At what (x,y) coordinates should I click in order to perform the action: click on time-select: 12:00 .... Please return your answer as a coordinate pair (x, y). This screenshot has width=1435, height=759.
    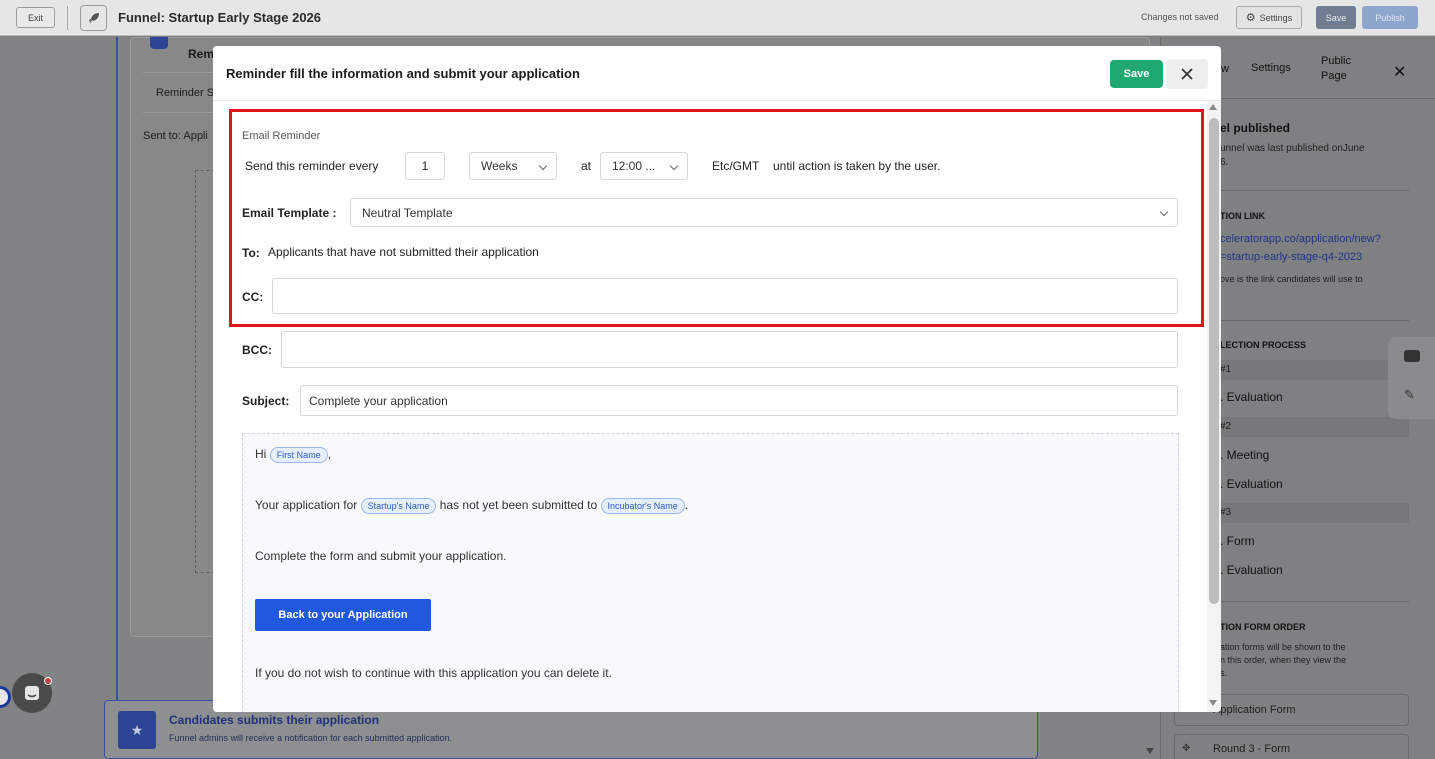
    Looking at the image, I should click on (644, 166).